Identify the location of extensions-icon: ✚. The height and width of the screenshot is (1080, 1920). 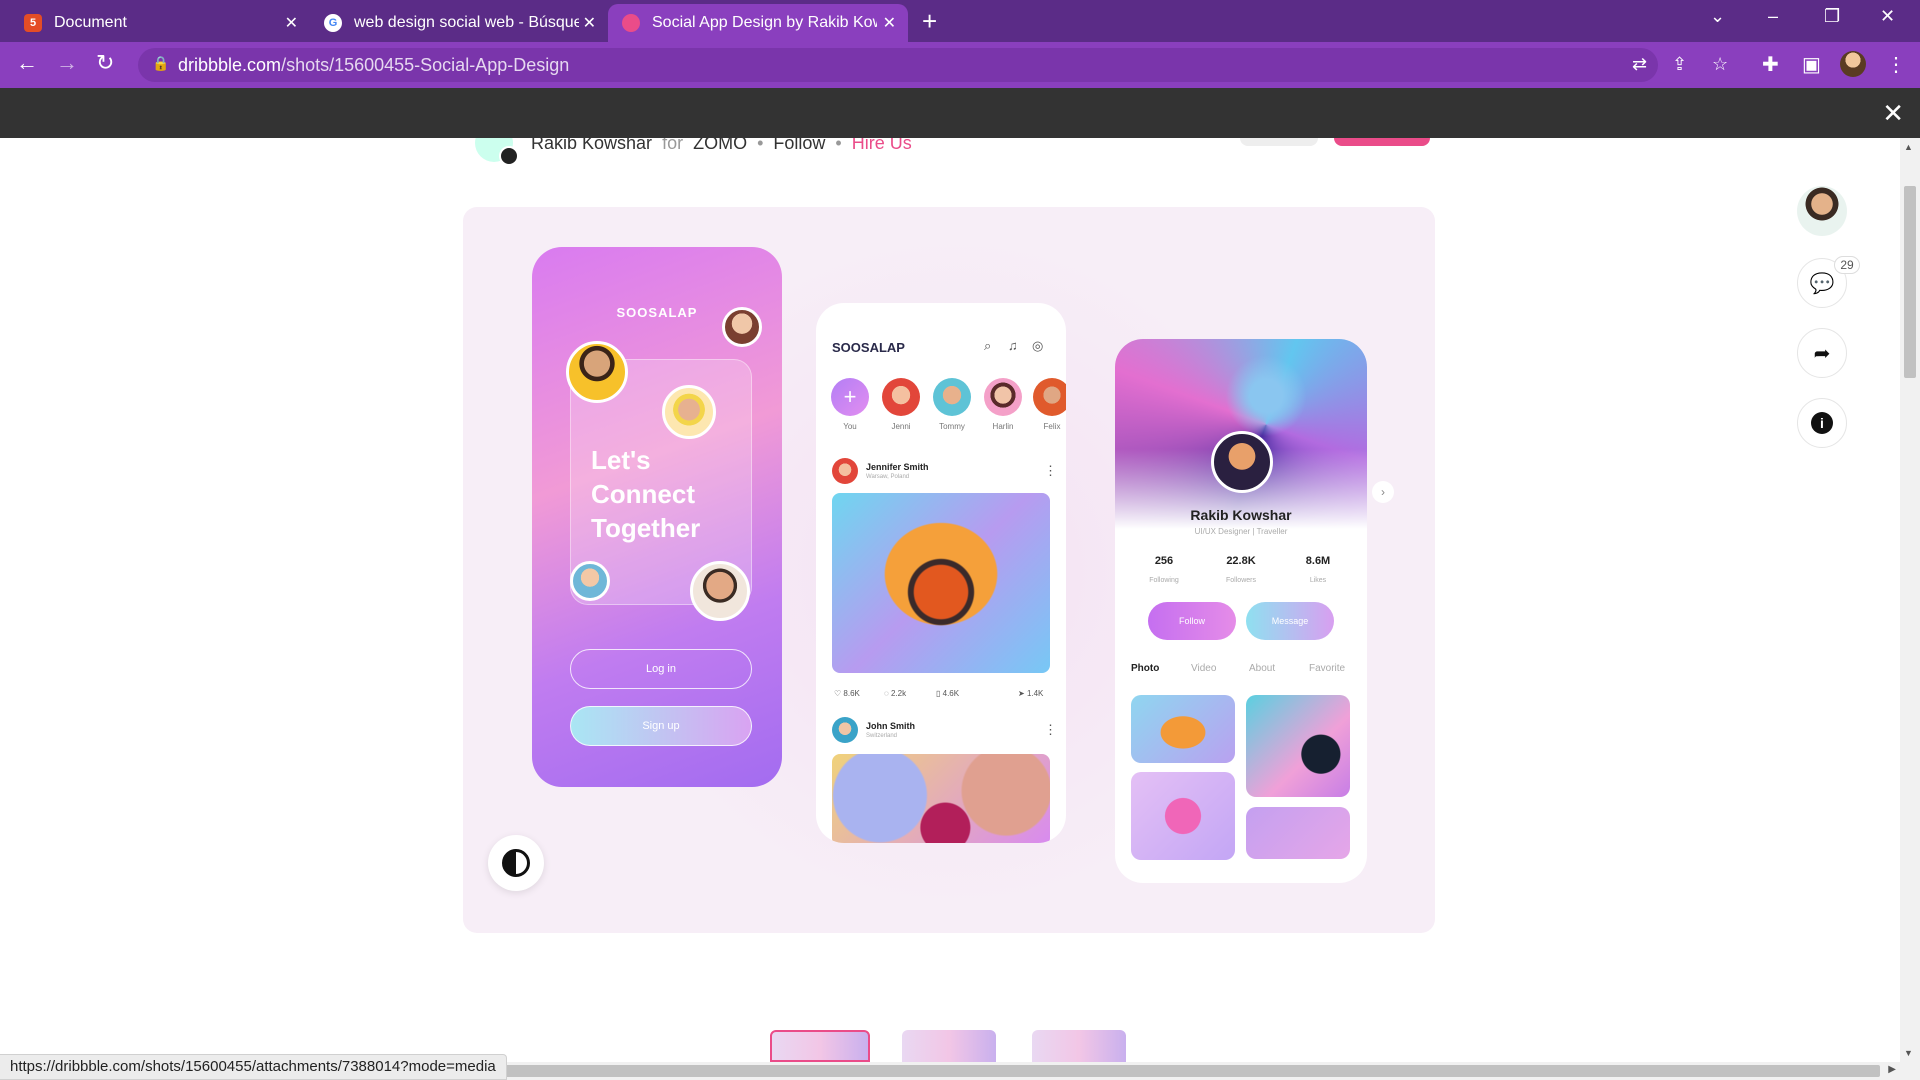
(1770, 64).